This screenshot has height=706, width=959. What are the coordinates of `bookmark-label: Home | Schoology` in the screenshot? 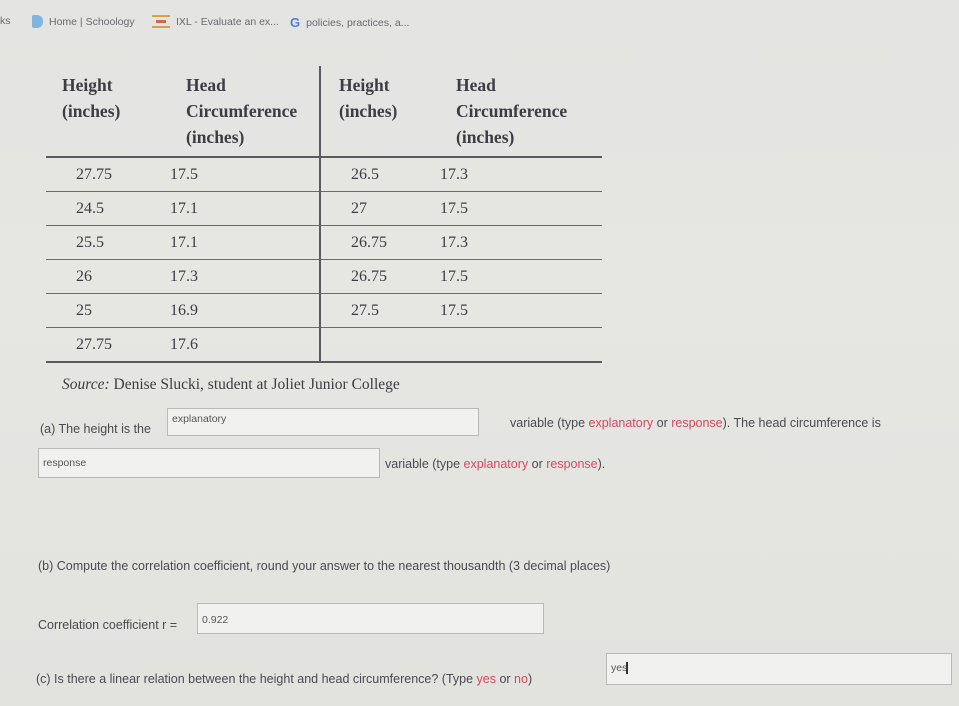 It's located at (92, 21).